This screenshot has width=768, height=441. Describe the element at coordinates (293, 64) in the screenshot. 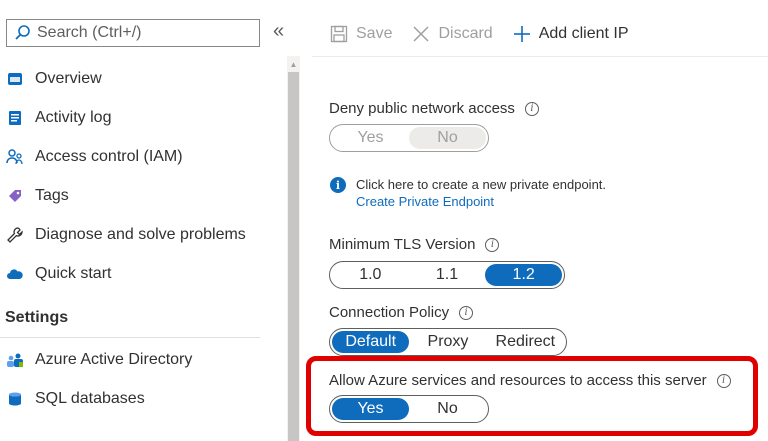

I see `scroll-up-arrow-icon: ▲` at that location.